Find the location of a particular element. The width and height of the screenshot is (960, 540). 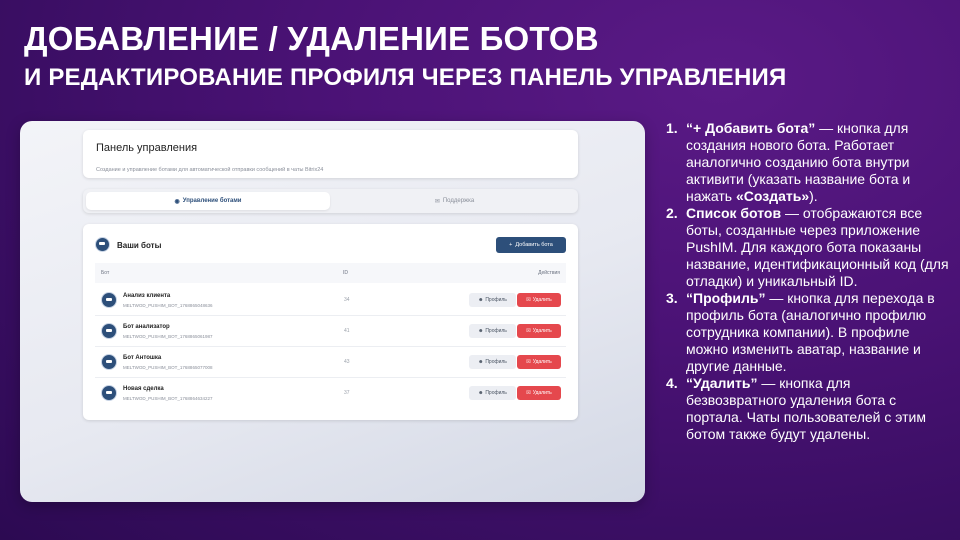

bot-name: Бот Антошка is located at coordinates (142, 358).